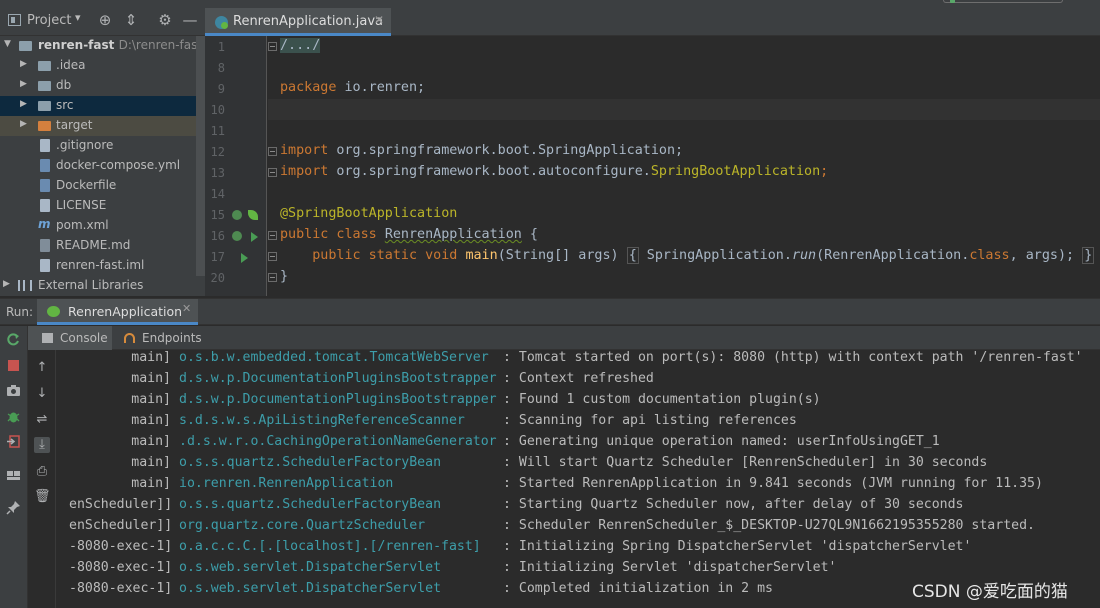 The width and height of the screenshot is (1100, 608). I want to click on run-config-icon, so click(952, 1).